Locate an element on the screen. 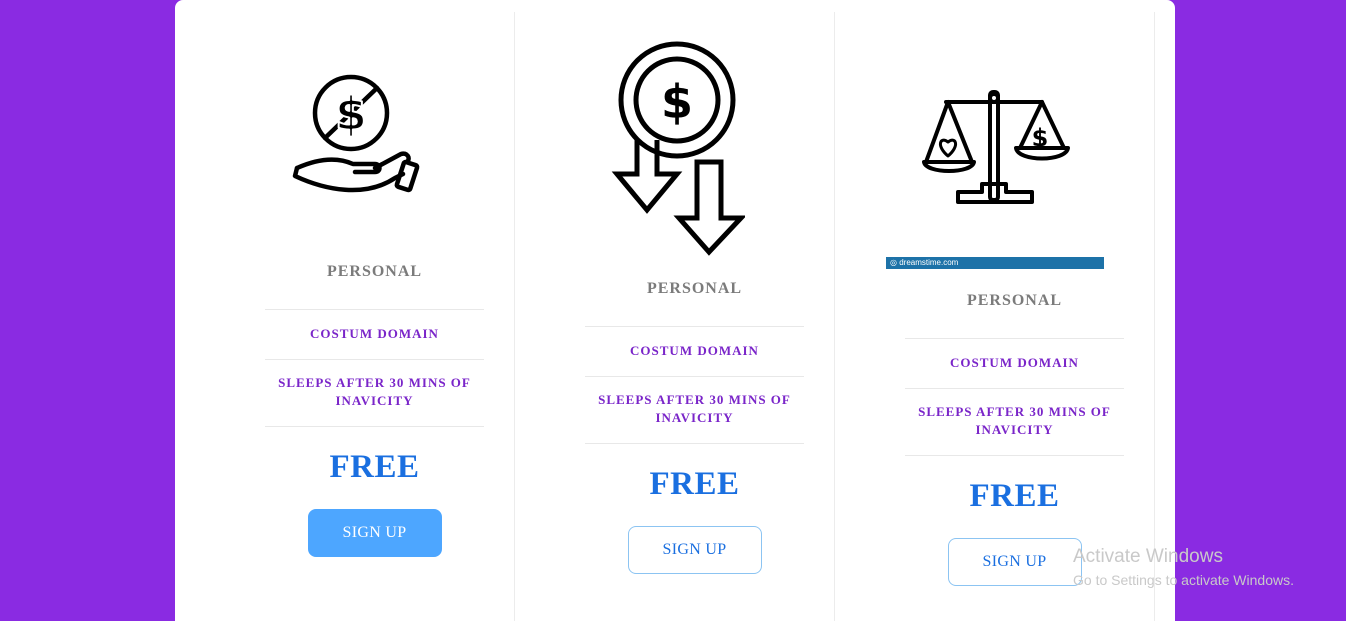 This screenshot has width=1346, height=621. balance-scale-heart-dollar-icon: $ ◎ dreamstime.com is located at coordinates (995, 161).